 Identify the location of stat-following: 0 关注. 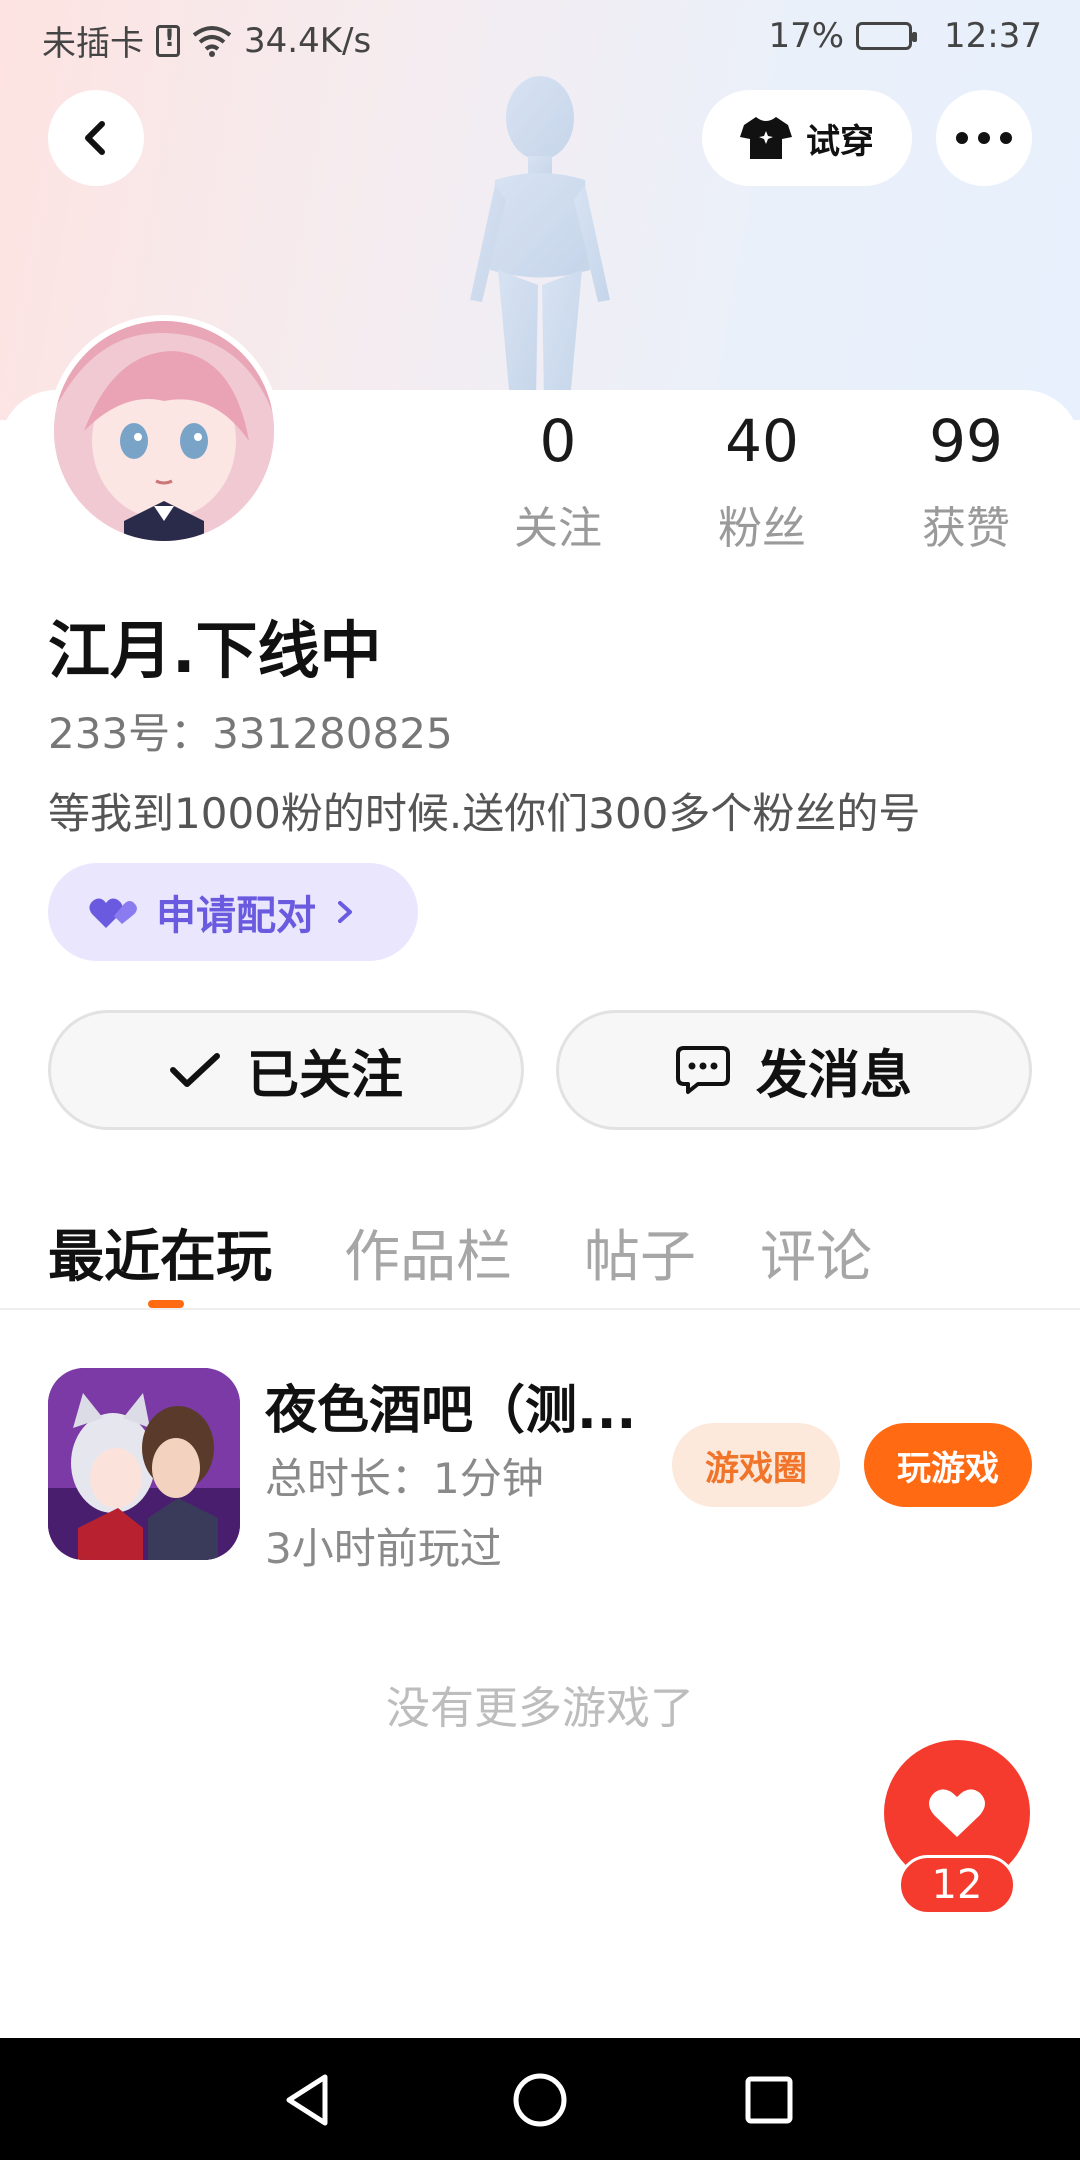
(558, 484).